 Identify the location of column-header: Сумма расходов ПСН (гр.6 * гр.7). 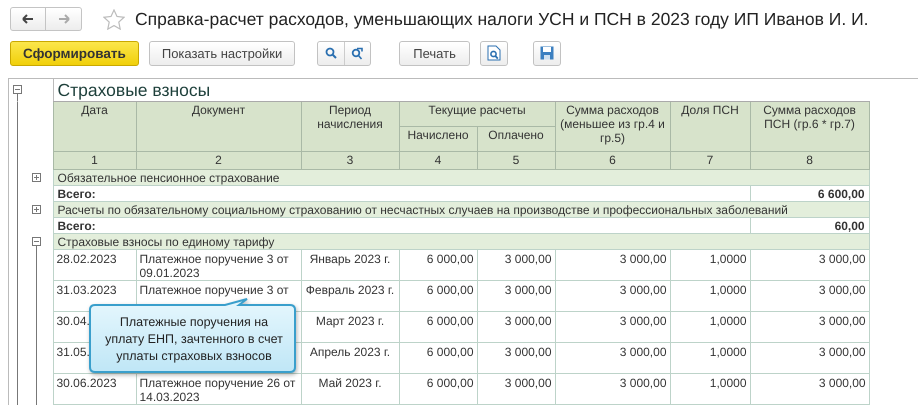
(810, 127).